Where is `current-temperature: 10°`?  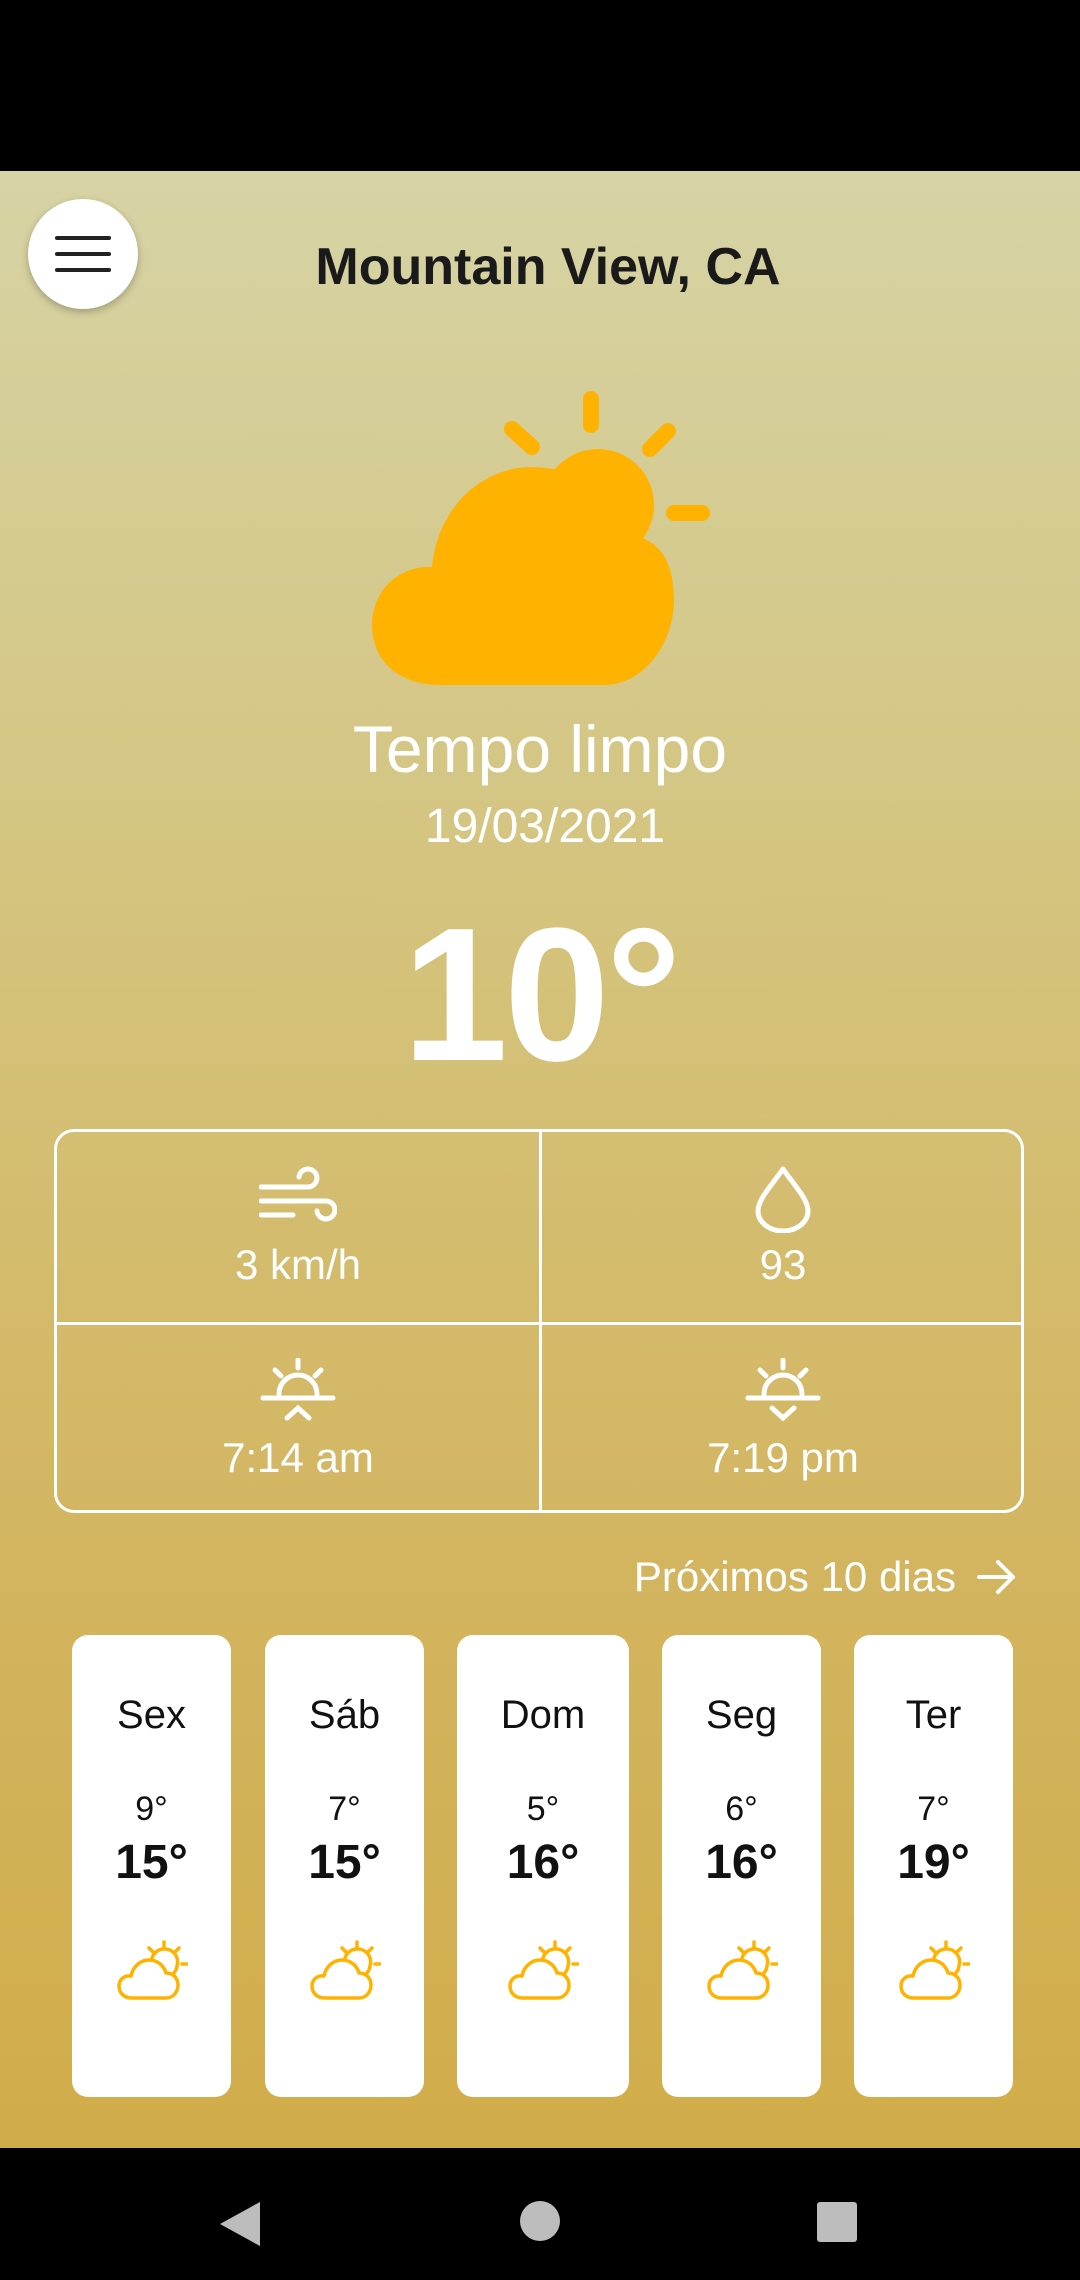
current-temperature: 10° is located at coordinates (541, 995).